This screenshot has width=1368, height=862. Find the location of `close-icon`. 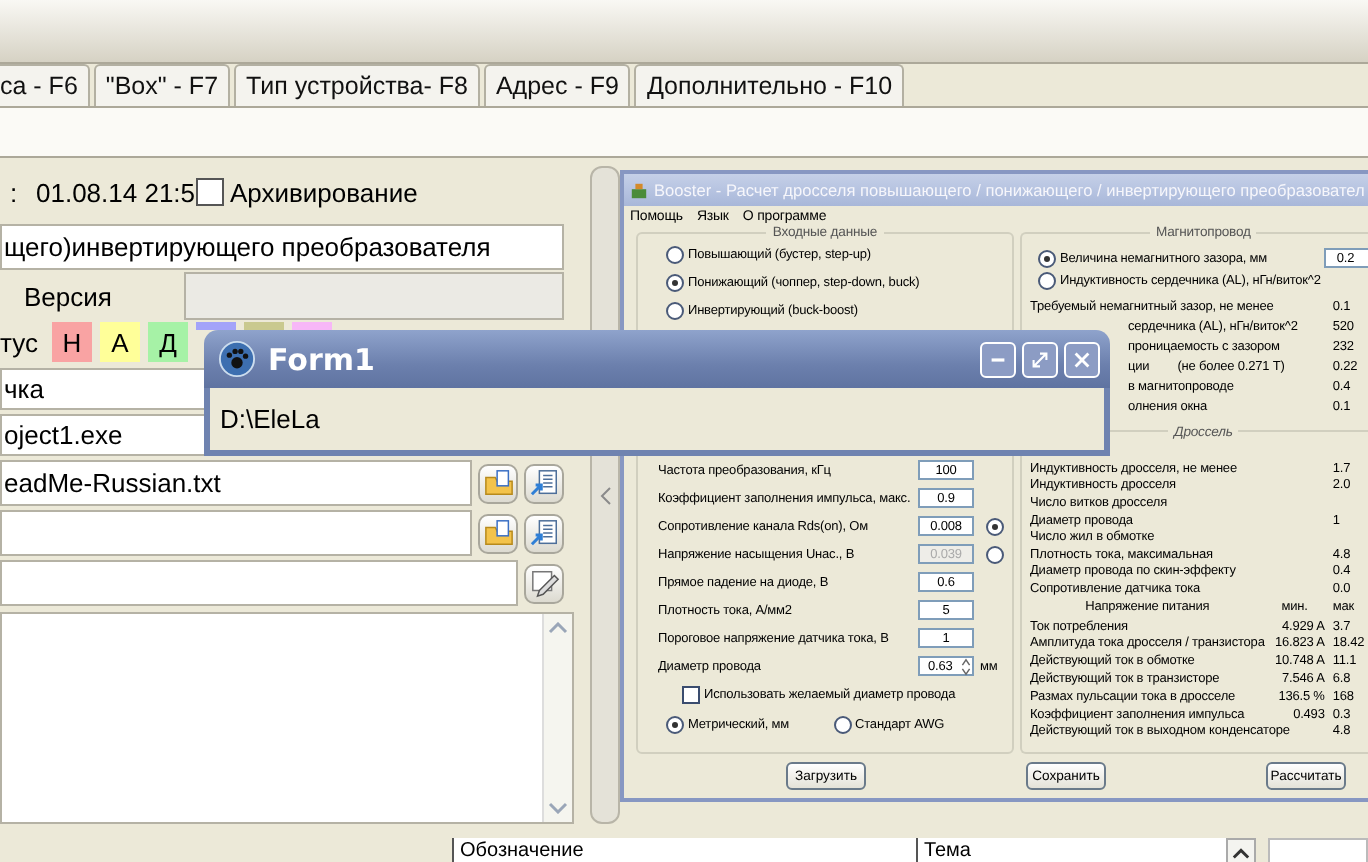

close-icon is located at coordinates (1082, 359).